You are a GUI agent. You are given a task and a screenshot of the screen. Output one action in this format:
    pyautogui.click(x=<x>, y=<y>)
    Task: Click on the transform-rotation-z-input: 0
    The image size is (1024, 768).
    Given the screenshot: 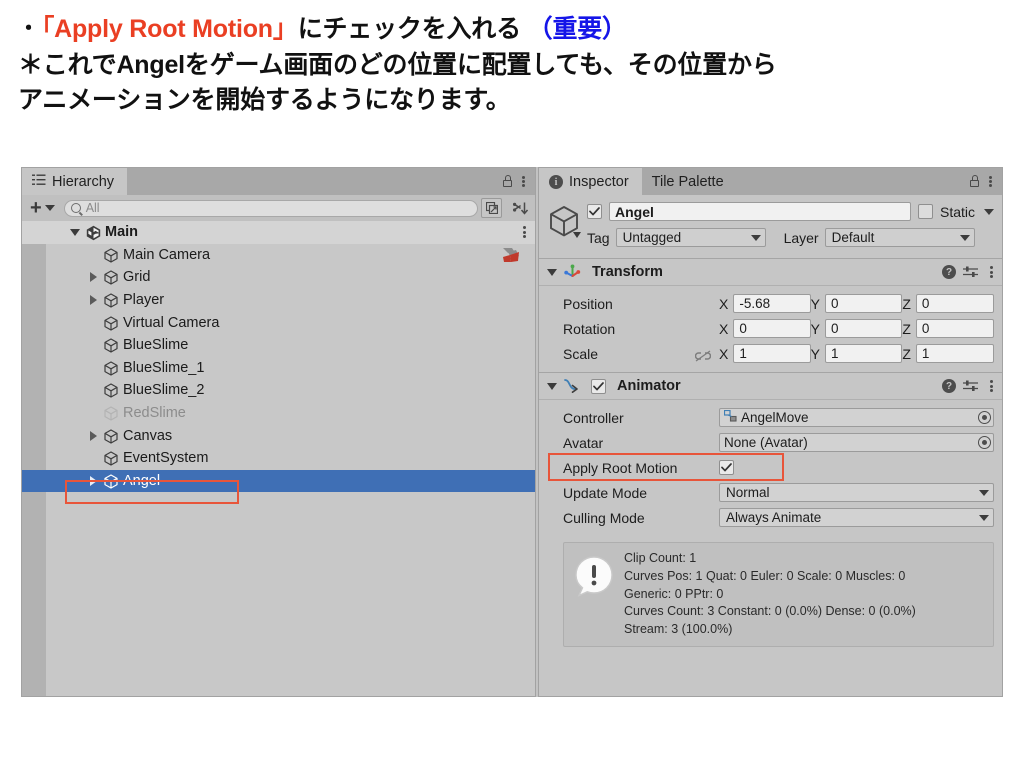 What is the action you would take?
    pyautogui.click(x=955, y=328)
    